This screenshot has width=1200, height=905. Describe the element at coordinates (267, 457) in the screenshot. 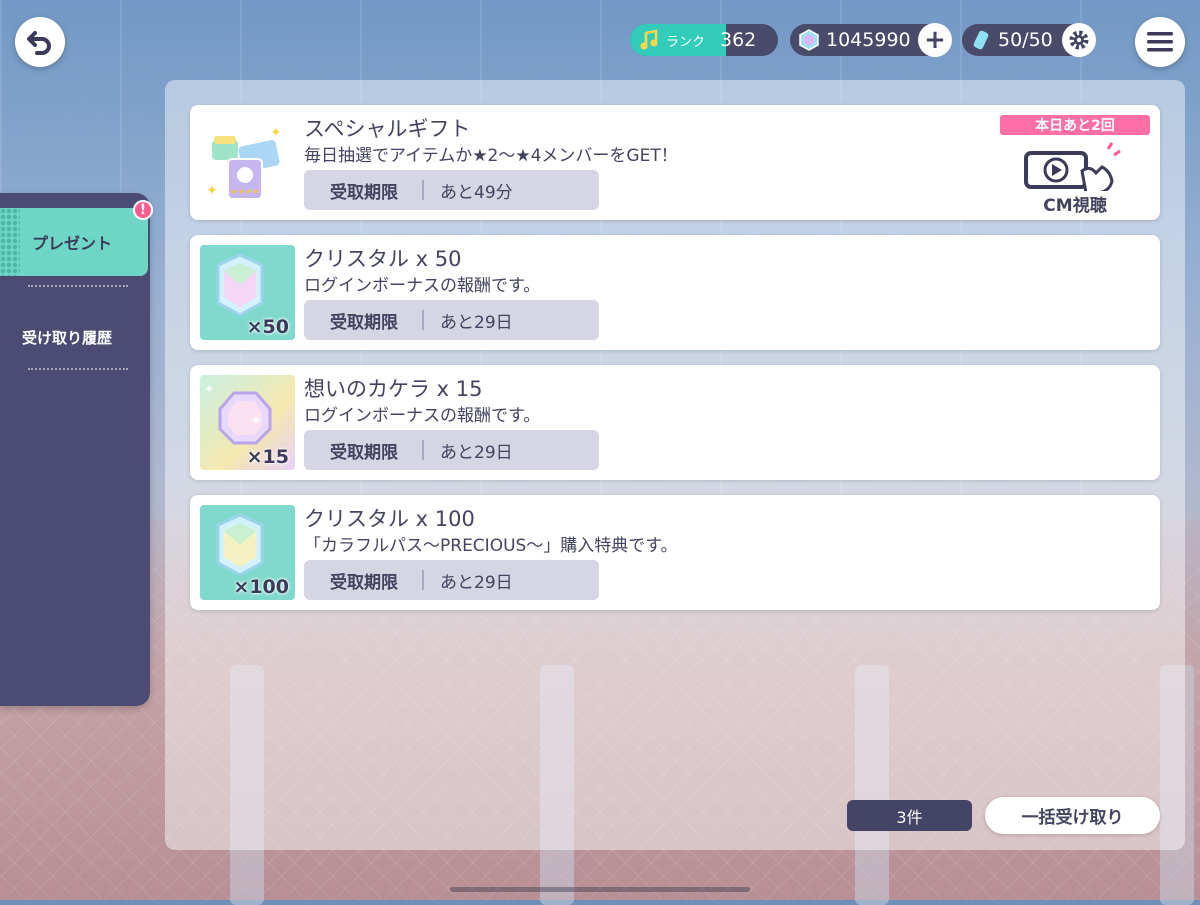

I see `item-quantity: ×15` at that location.